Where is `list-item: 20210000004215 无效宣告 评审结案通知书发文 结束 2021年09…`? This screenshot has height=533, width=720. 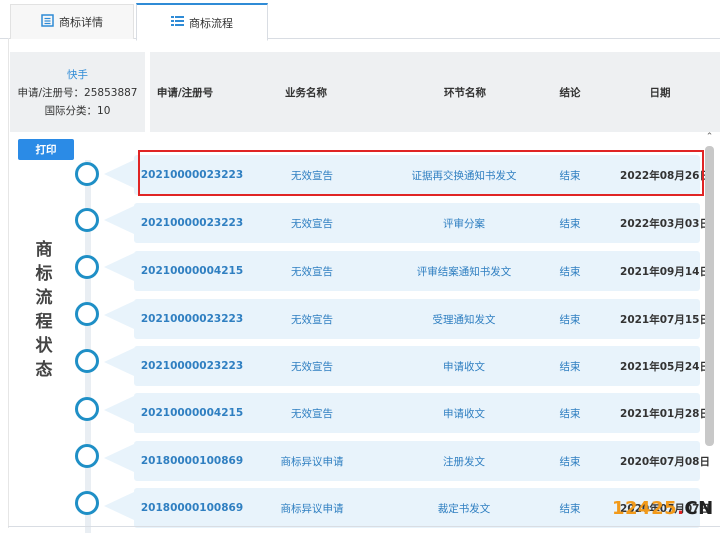
list-item: 20210000004215 无效宣告 评审结案通知书发文 结束 2021年09… is located at coordinates (360, 270).